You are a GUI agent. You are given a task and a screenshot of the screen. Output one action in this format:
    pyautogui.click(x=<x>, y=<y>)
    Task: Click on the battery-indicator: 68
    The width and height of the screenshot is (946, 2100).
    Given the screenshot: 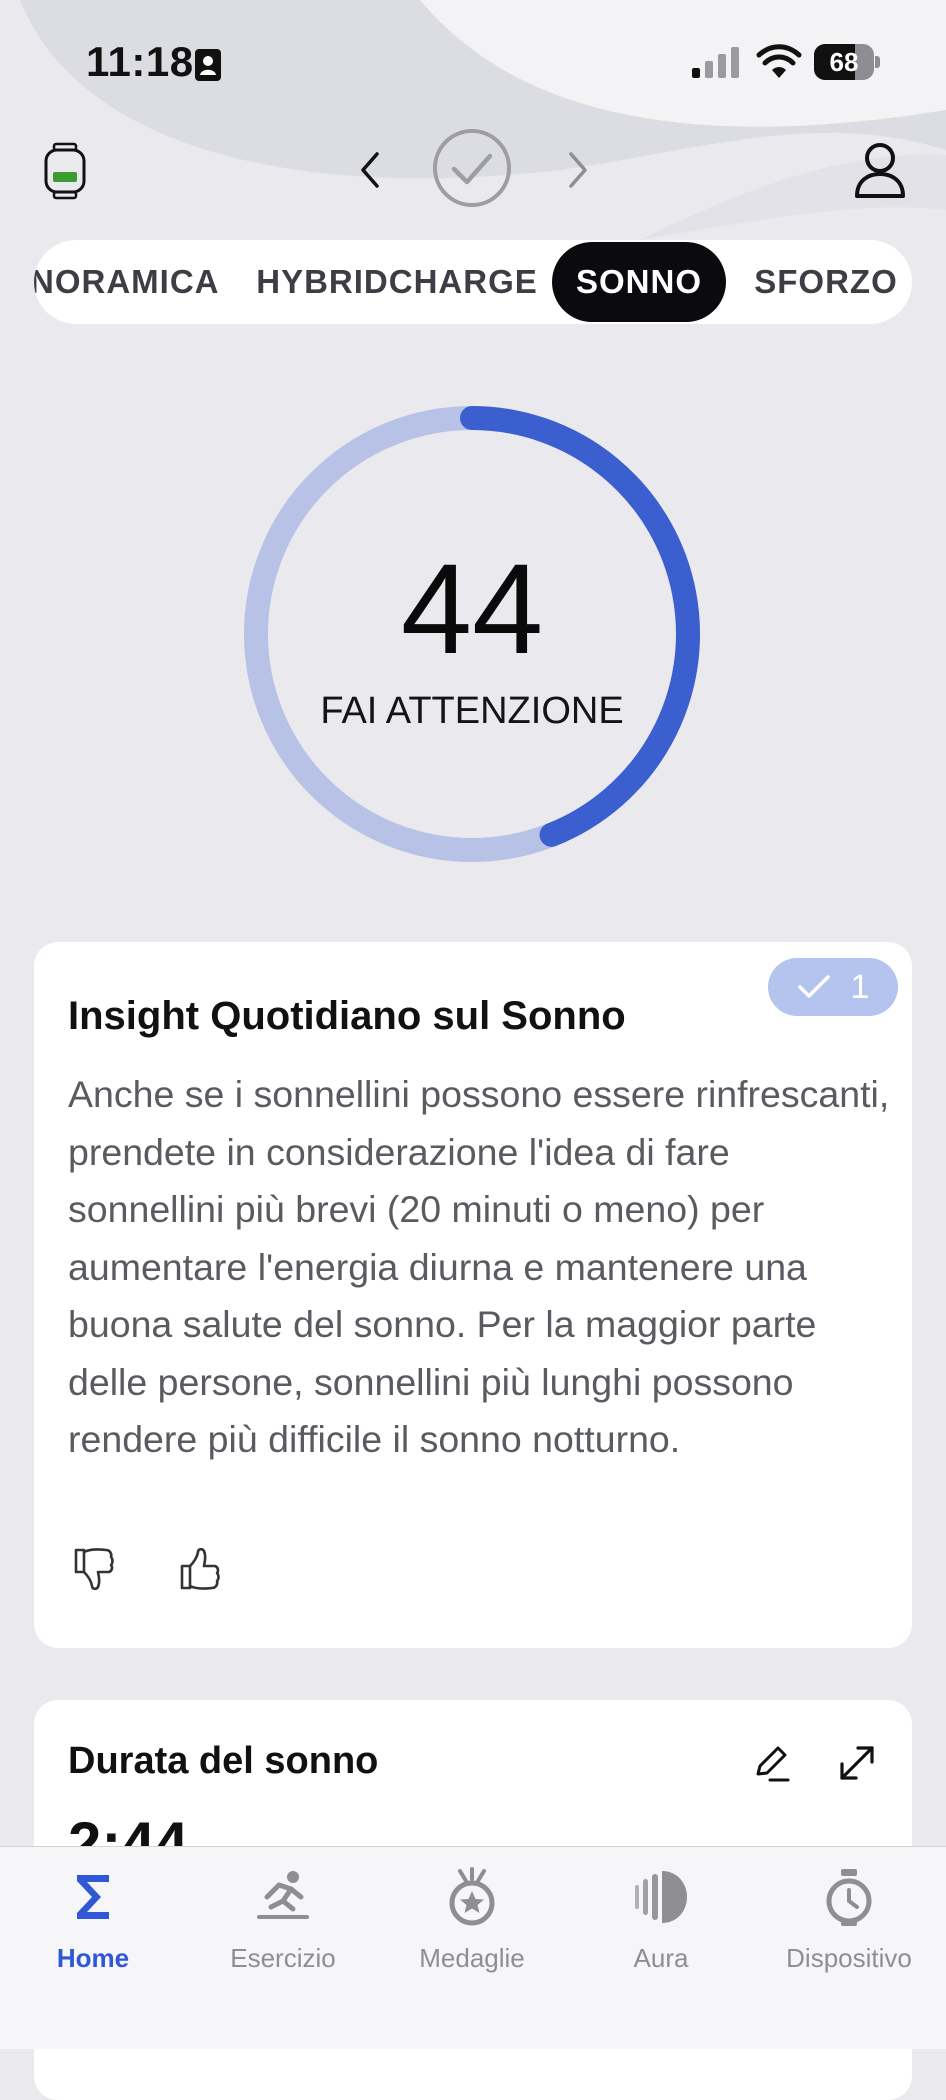 What is the action you would take?
    pyautogui.click(x=847, y=62)
    